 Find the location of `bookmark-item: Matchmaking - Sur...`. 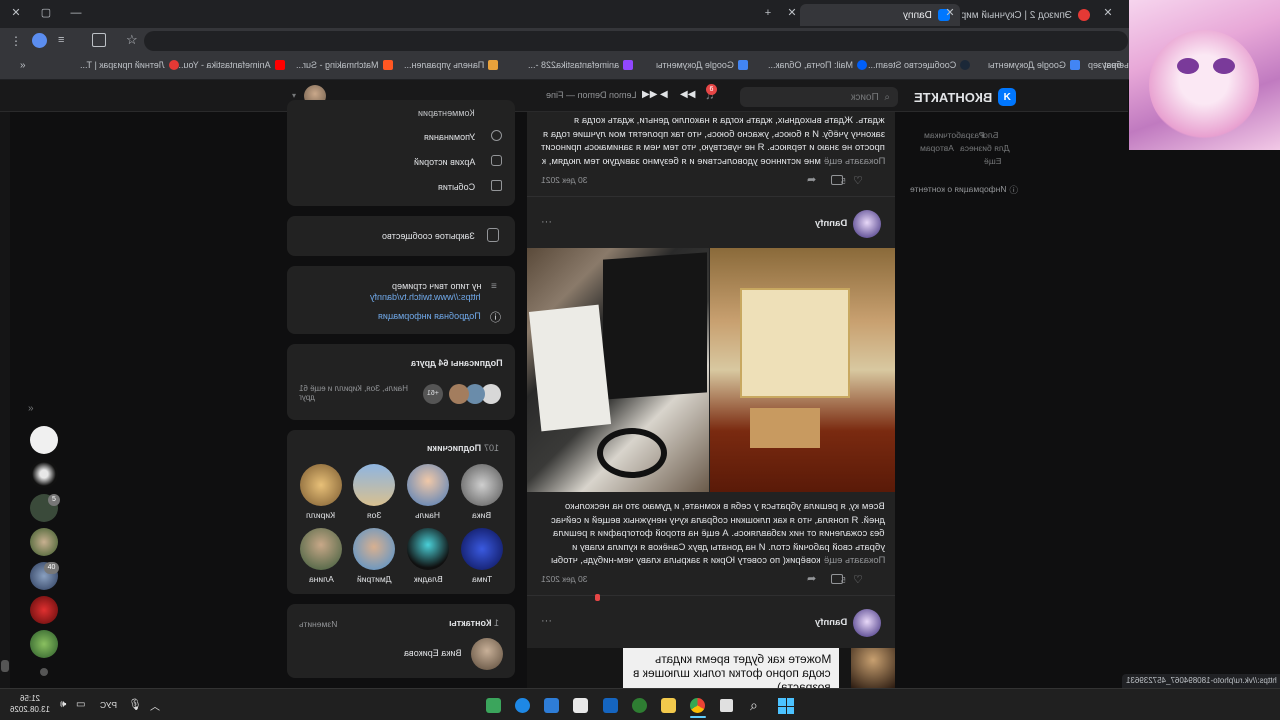

bookmark-item: Matchmaking - Sur... is located at coordinates (344, 65).